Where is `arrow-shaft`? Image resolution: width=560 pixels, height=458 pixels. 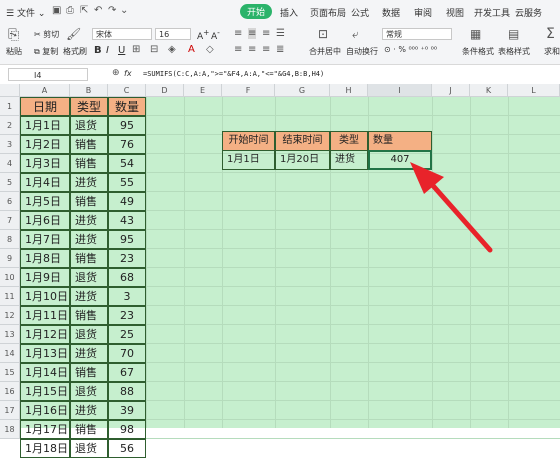
arrow-shaft is located at coordinates (459, 215).